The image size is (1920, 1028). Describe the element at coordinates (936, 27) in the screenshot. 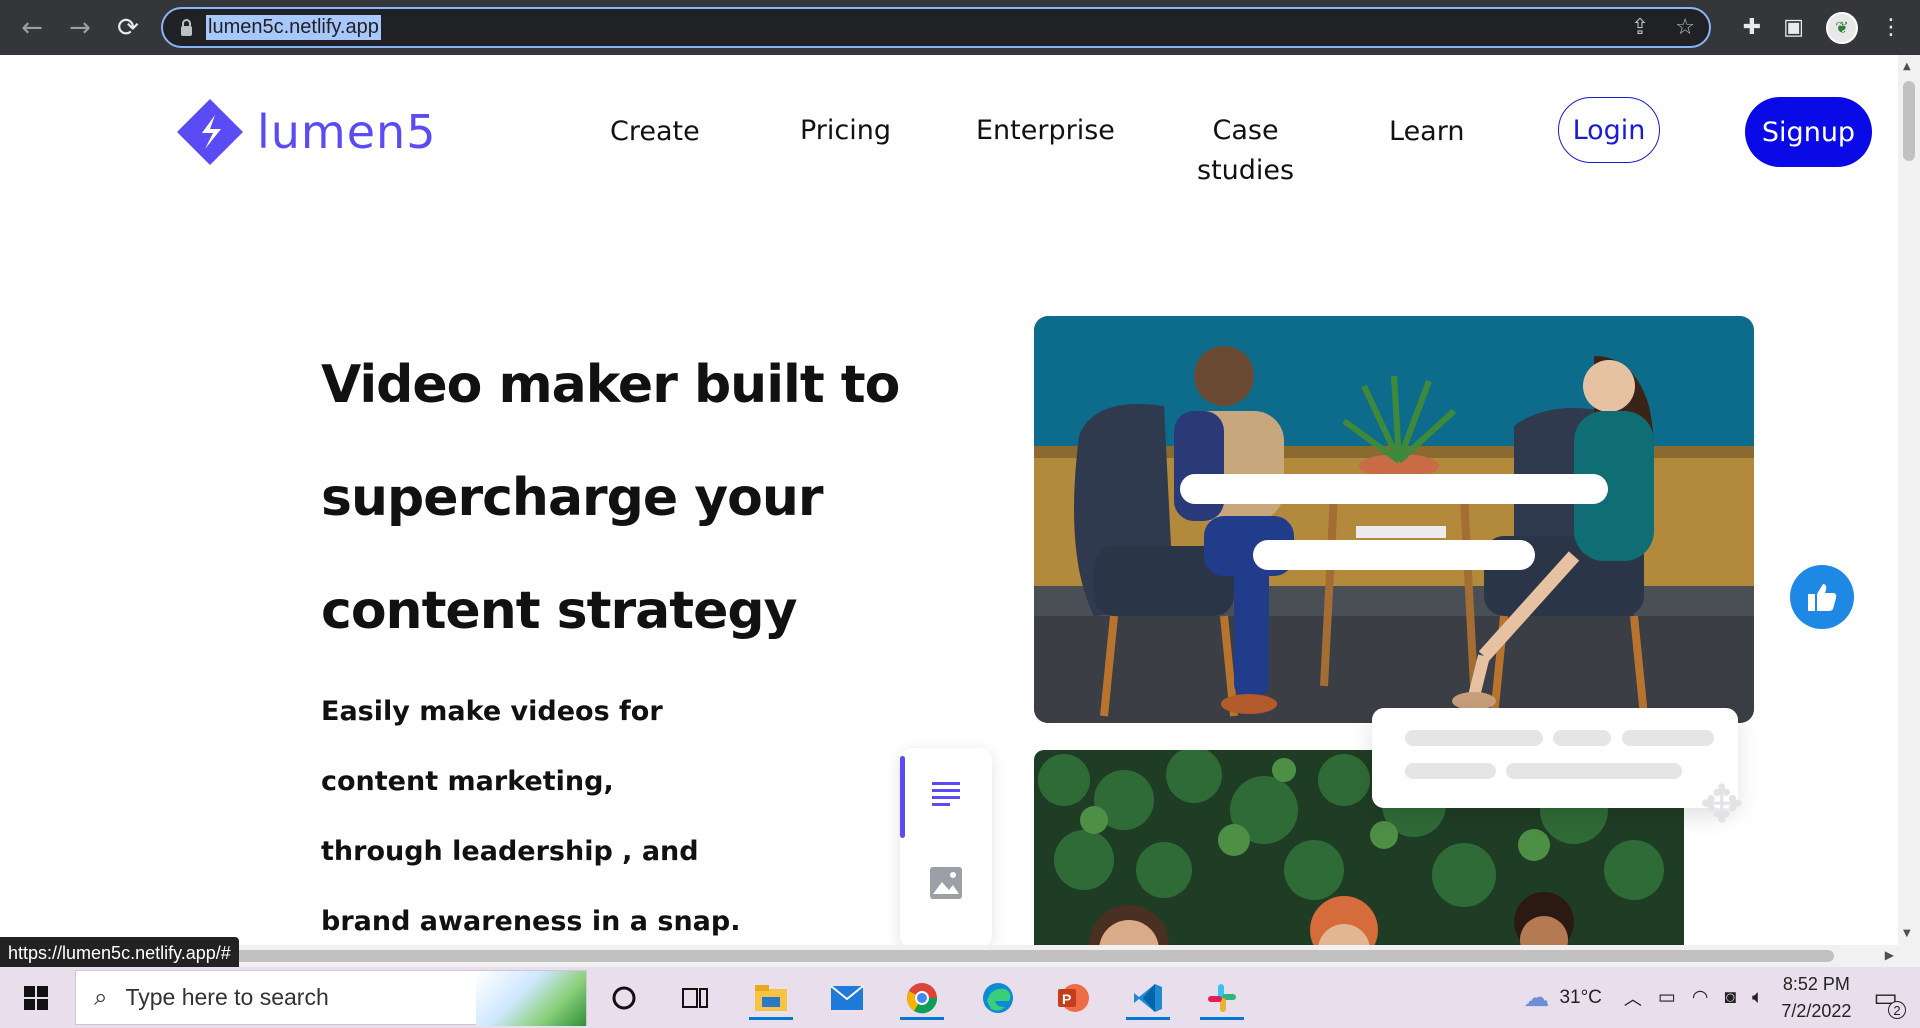

I see `address-bar: lumen5c.netlify.app ⇪ ☆` at that location.